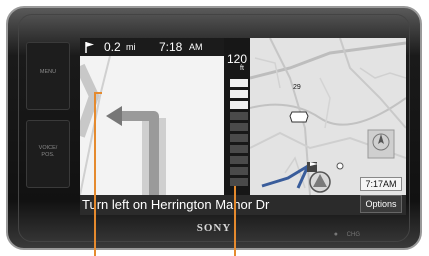 The image size is (429, 256). I want to click on route-shield-icon, so click(299, 117).